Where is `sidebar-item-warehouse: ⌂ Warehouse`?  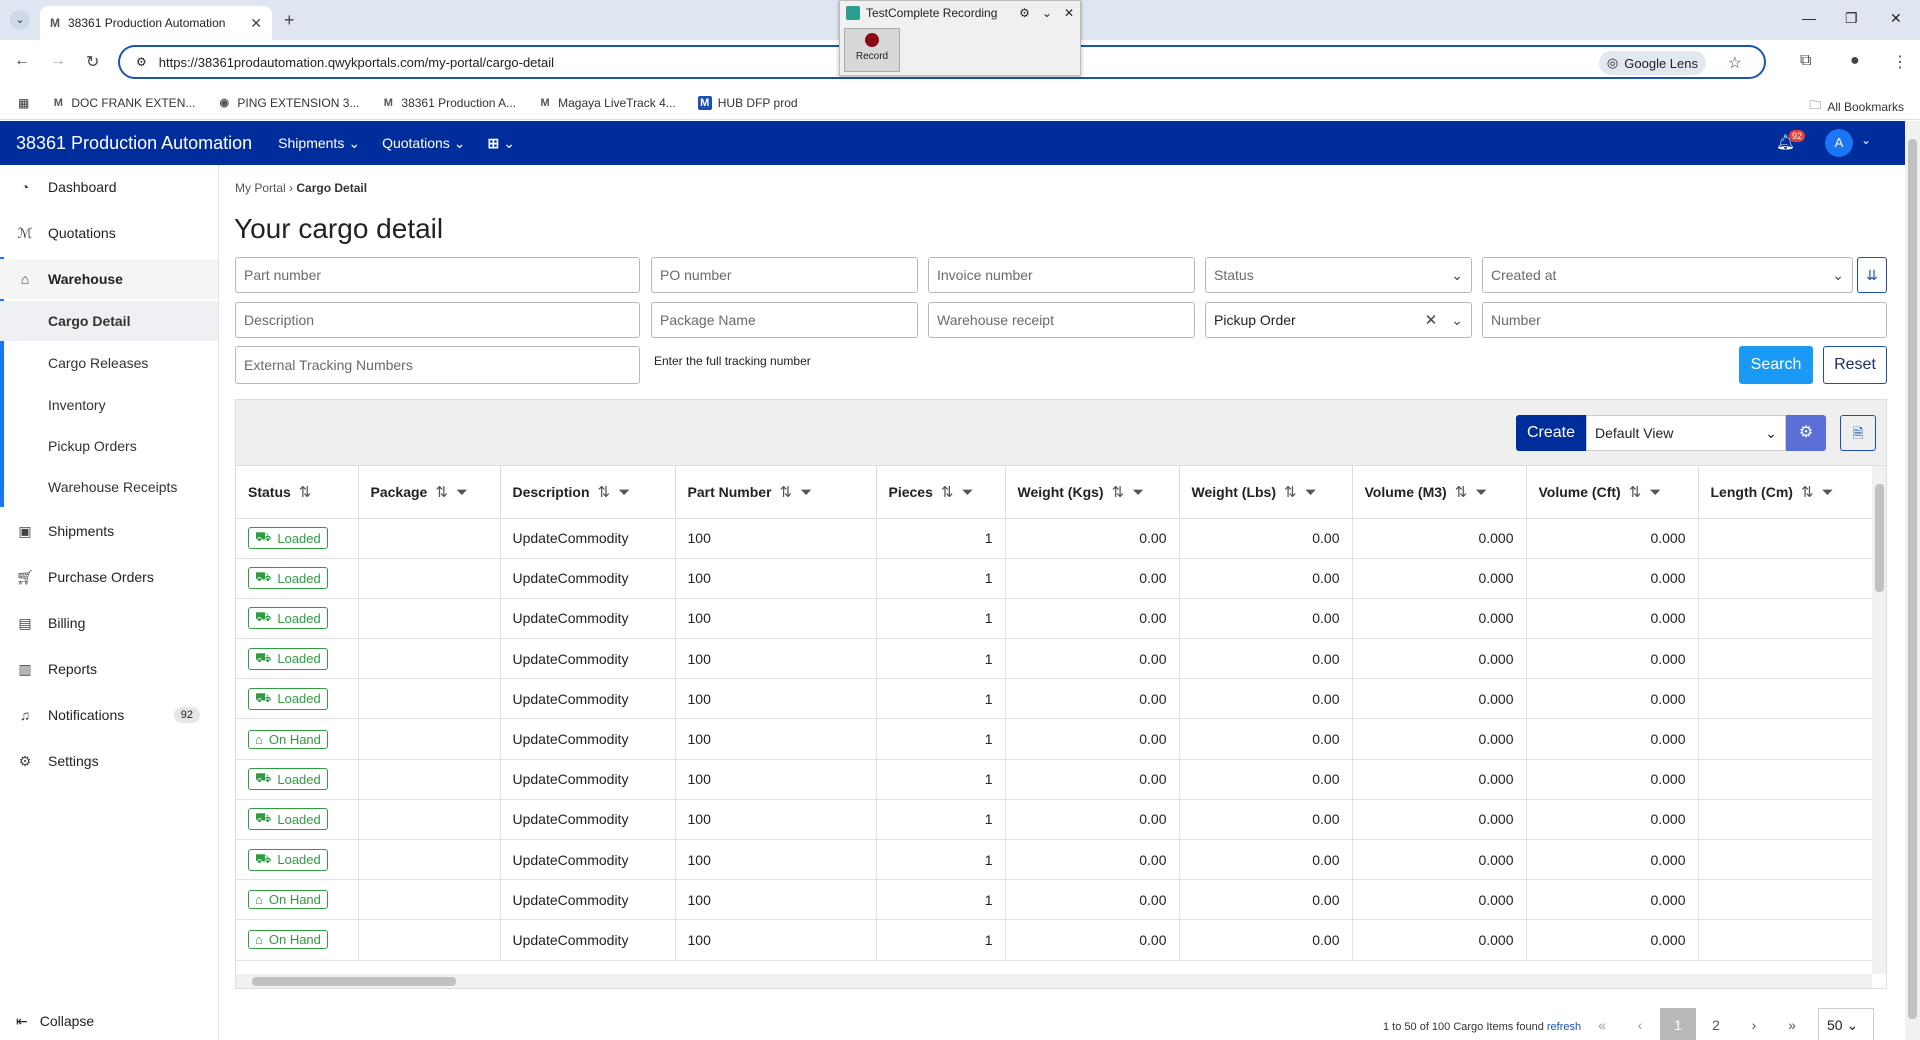
sidebar-item-warehouse: ⌂ Warehouse is located at coordinates (109, 279).